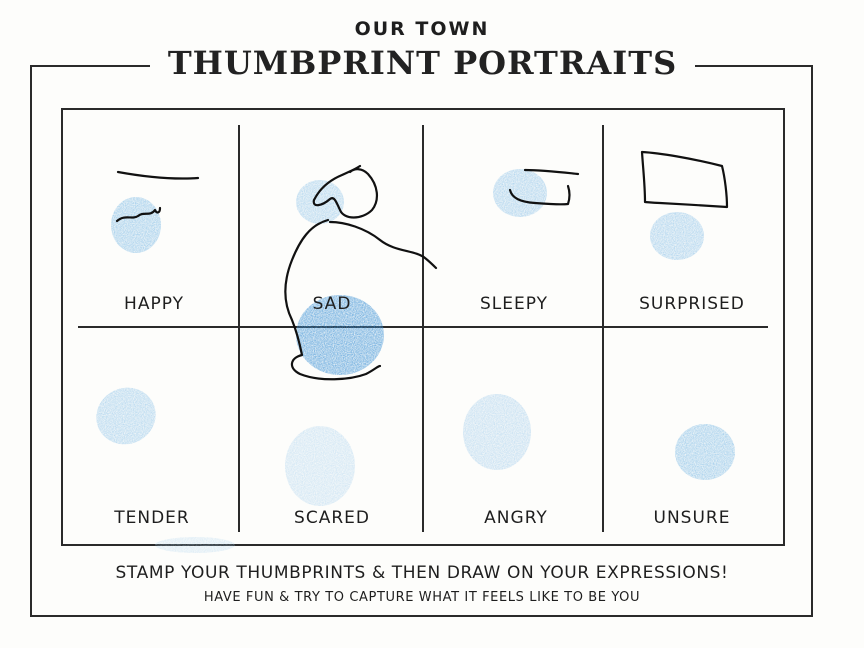 This screenshot has height=648, width=864. Describe the element at coordinates (516, 518) in the screenshot. I see `emotion-label-angry: ANGRY` at that location.